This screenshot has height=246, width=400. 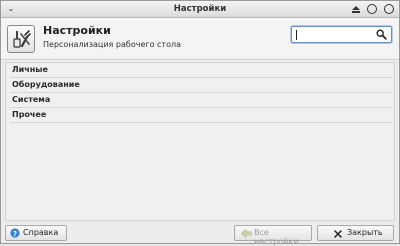 I want to click on all-settings-button: Все настройки, so click(x=273, y=235).